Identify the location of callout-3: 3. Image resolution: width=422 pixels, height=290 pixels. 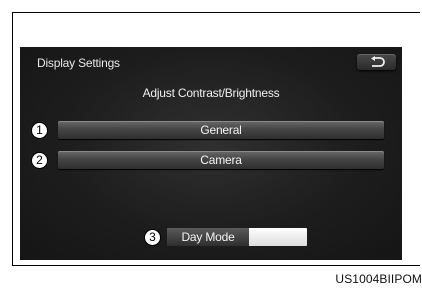
(152, 237).